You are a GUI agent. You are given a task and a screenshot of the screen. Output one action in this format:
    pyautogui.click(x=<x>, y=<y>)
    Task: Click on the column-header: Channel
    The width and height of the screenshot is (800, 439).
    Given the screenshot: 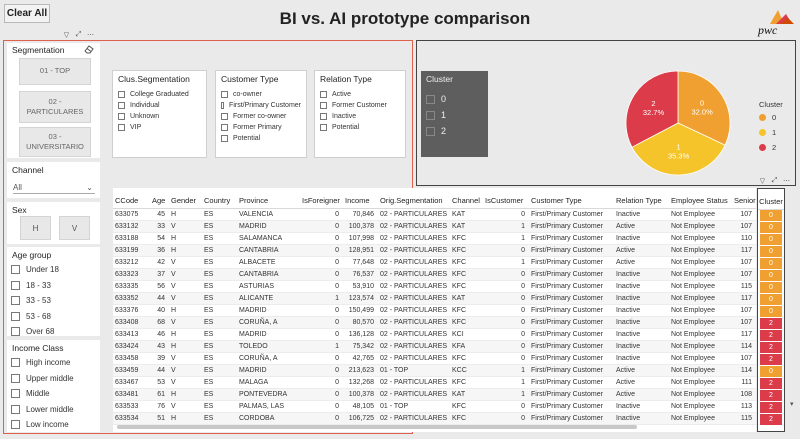 What is the action you would take?
    pyautogui.click(x=466, y=198)
    